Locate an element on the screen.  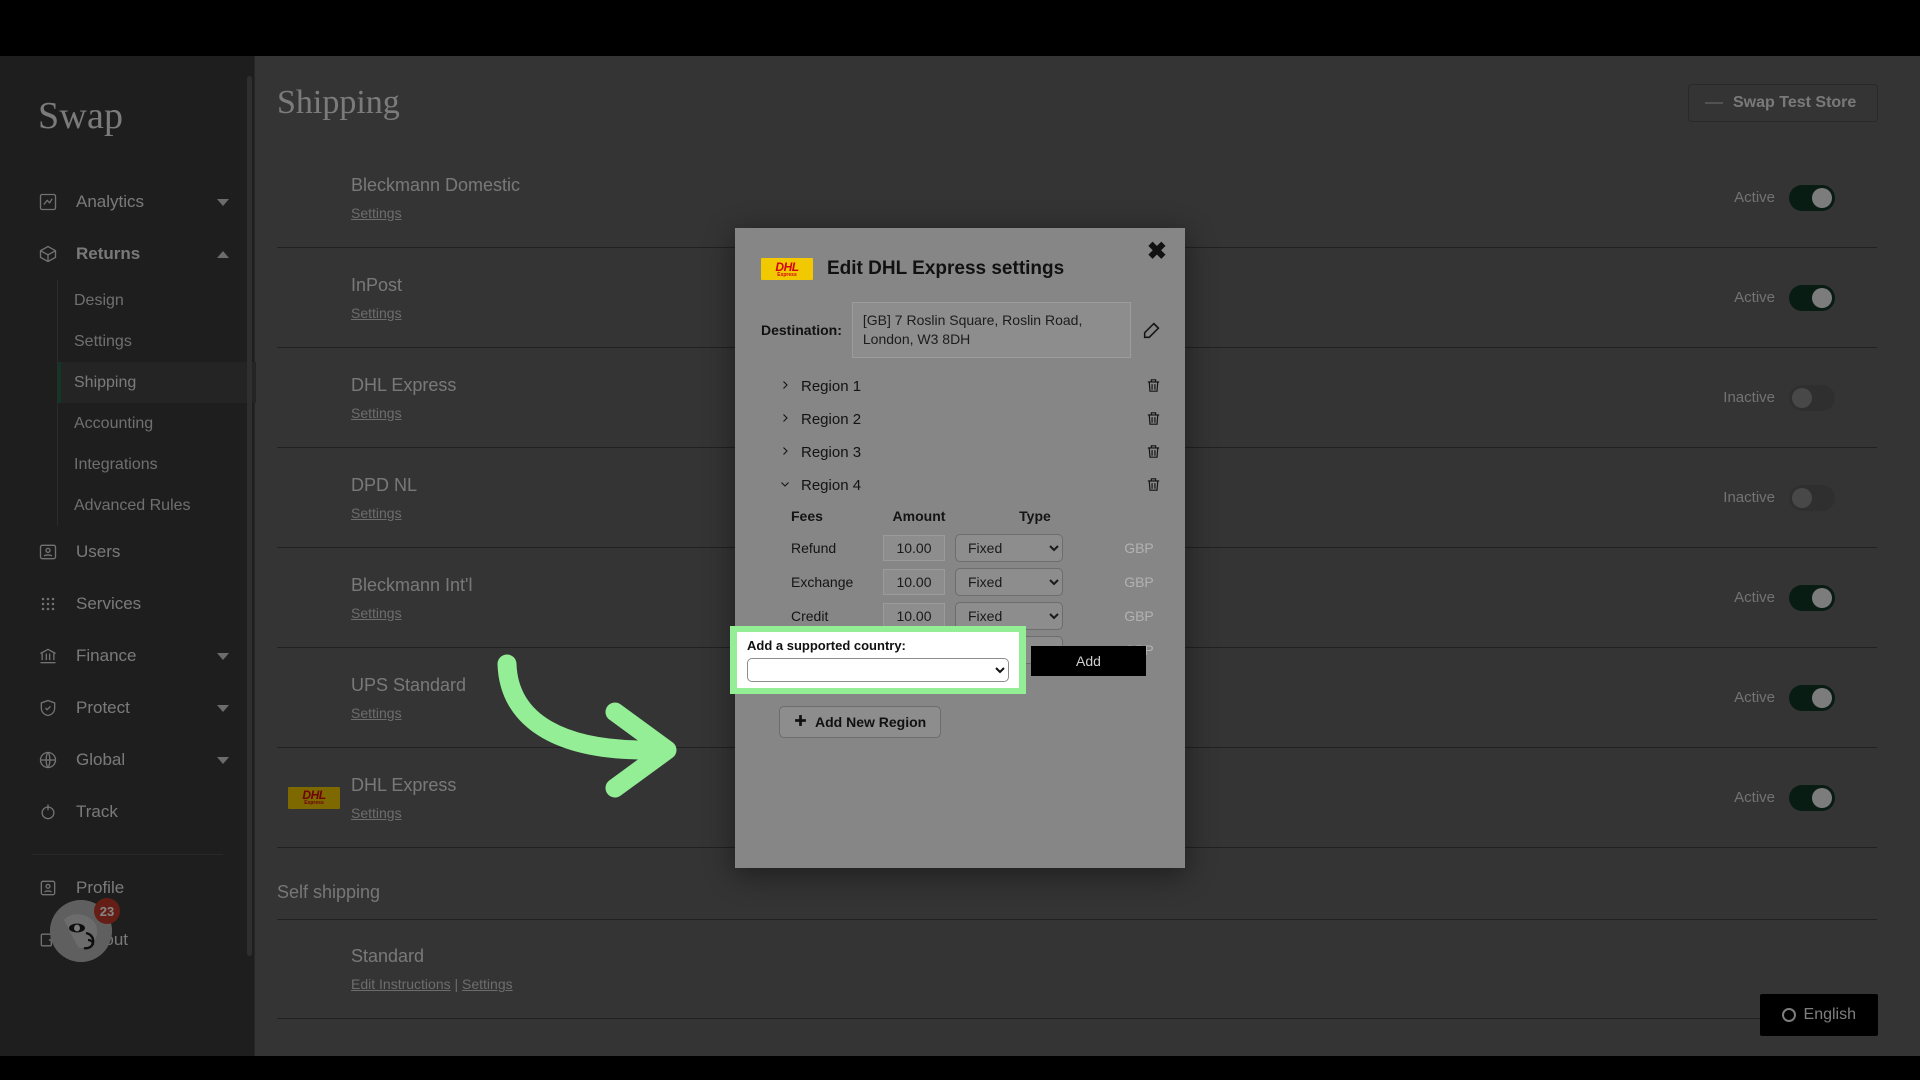
edit-pencil-icon is located at coordinates (1152, 330).